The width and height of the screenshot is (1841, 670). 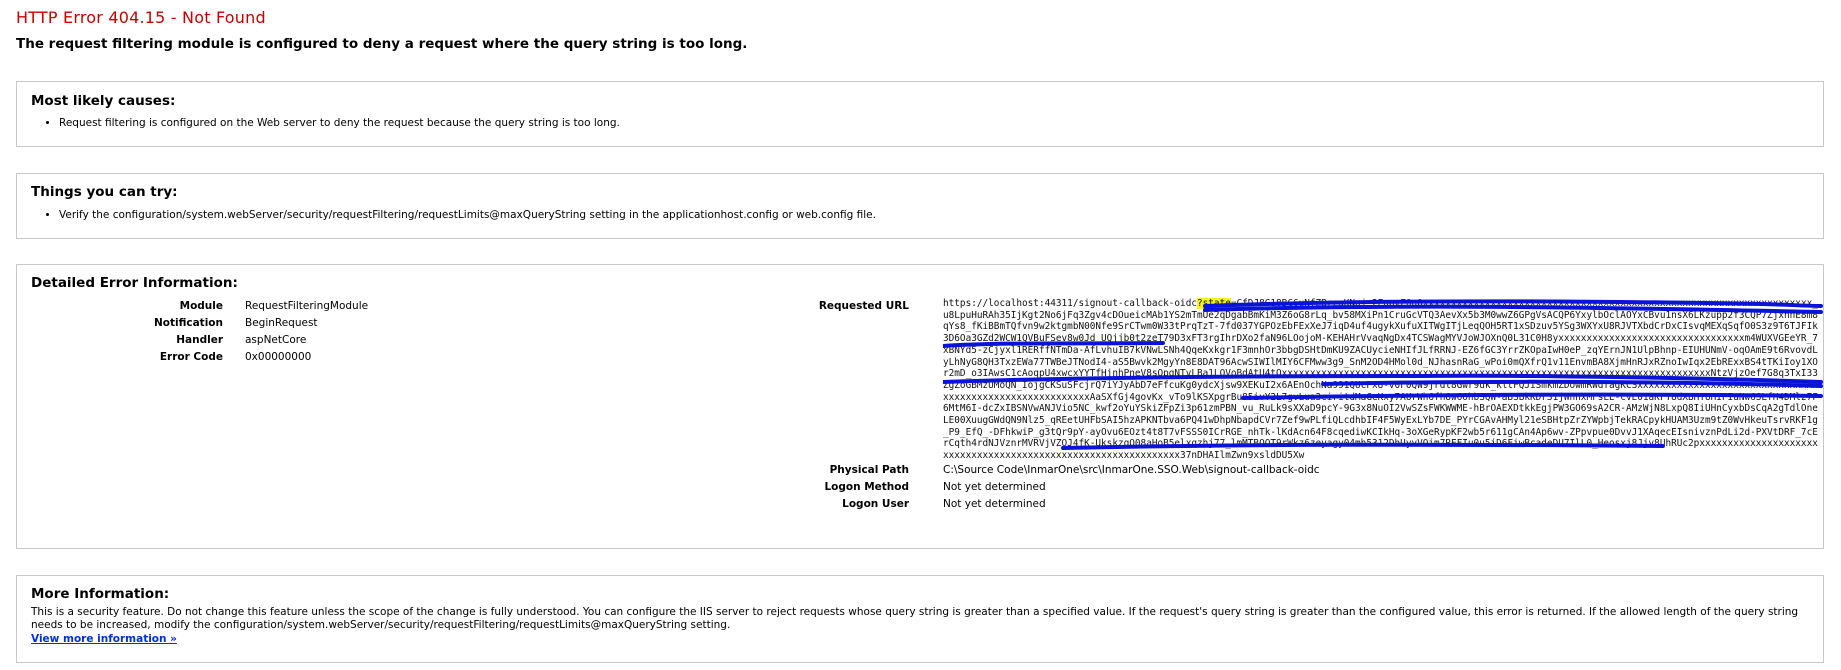 What do you see at coordinates (916, 639) in the screenshot?
I see `view-more-information-link: View more information »` at bounding box center [916, 639].